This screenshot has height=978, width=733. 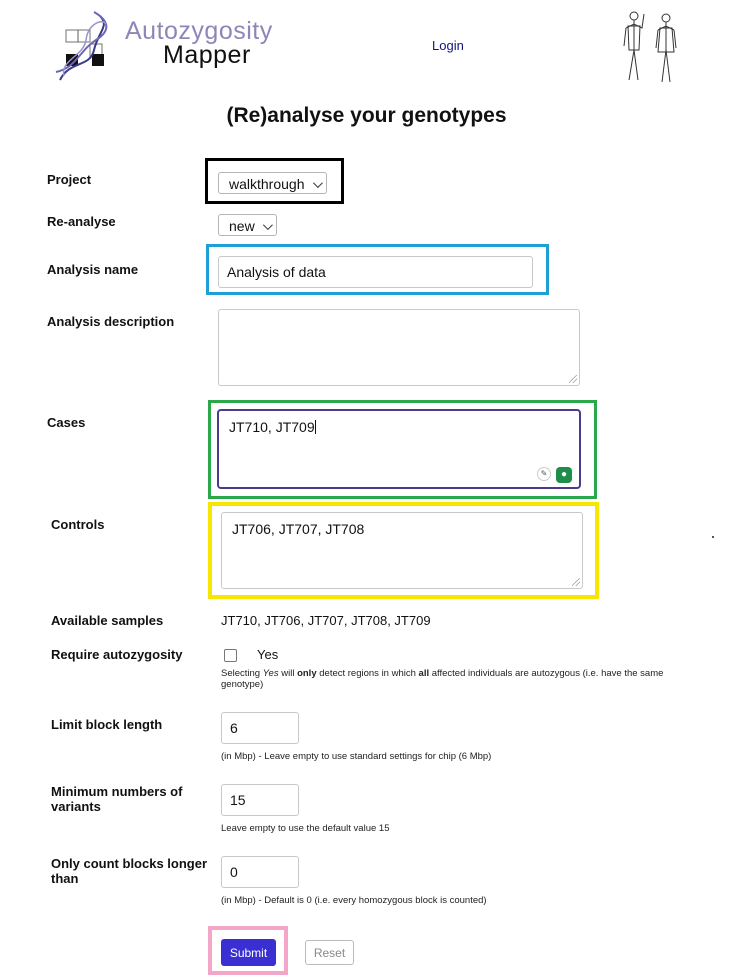 What do you see at coordinates (448, 45) in the screenshot?
I see `login-link: Login` at bounding box center [448, 45].